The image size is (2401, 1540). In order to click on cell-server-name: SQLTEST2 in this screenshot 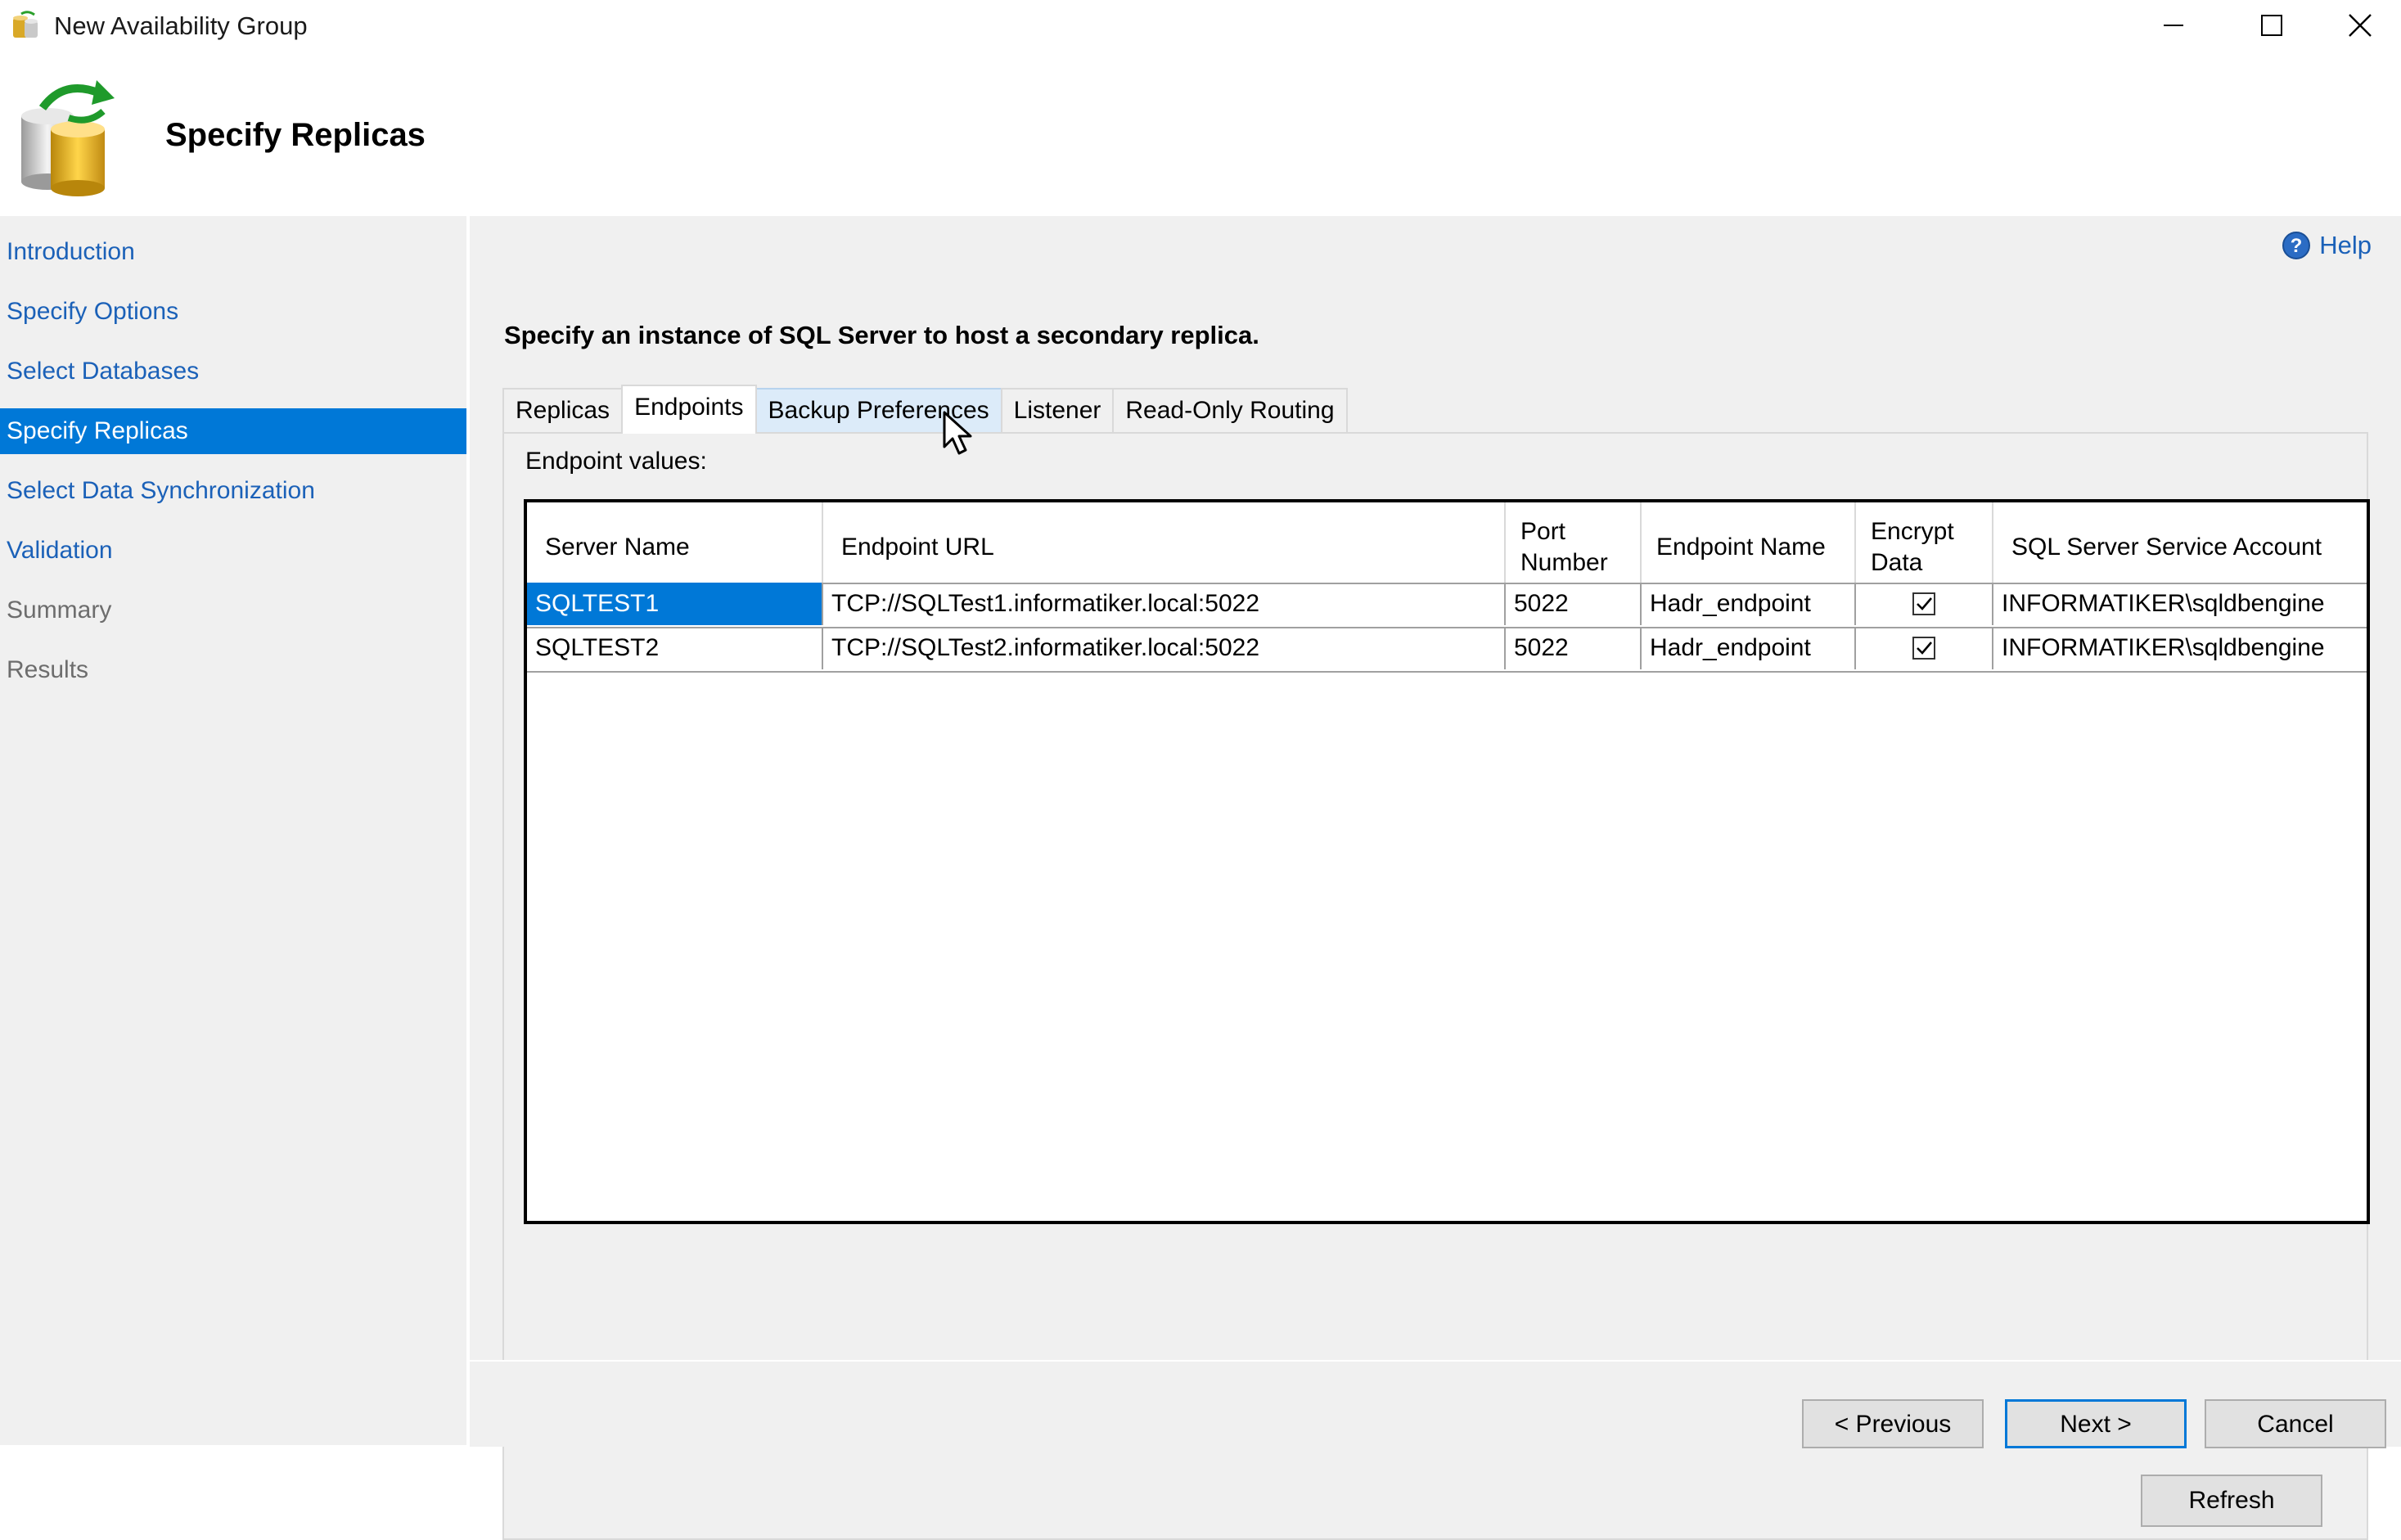, I will do `click(675, 648)`.